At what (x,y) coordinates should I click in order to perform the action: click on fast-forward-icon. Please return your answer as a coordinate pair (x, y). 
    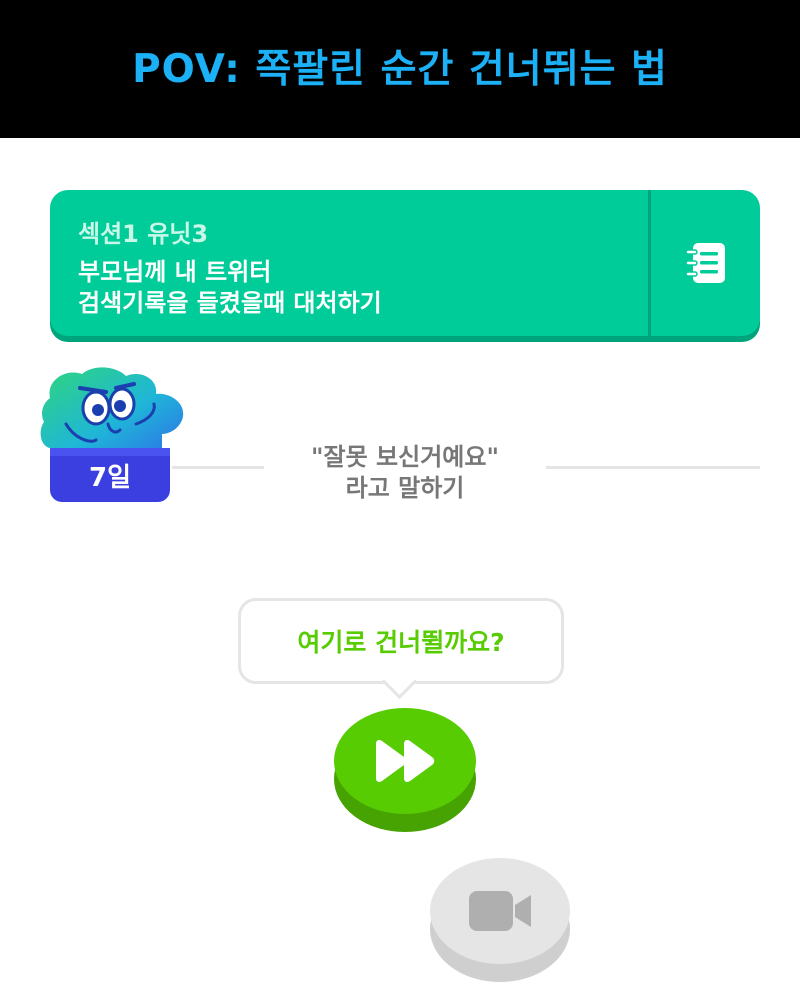
    Looking at the image, I should click on (405, 761).